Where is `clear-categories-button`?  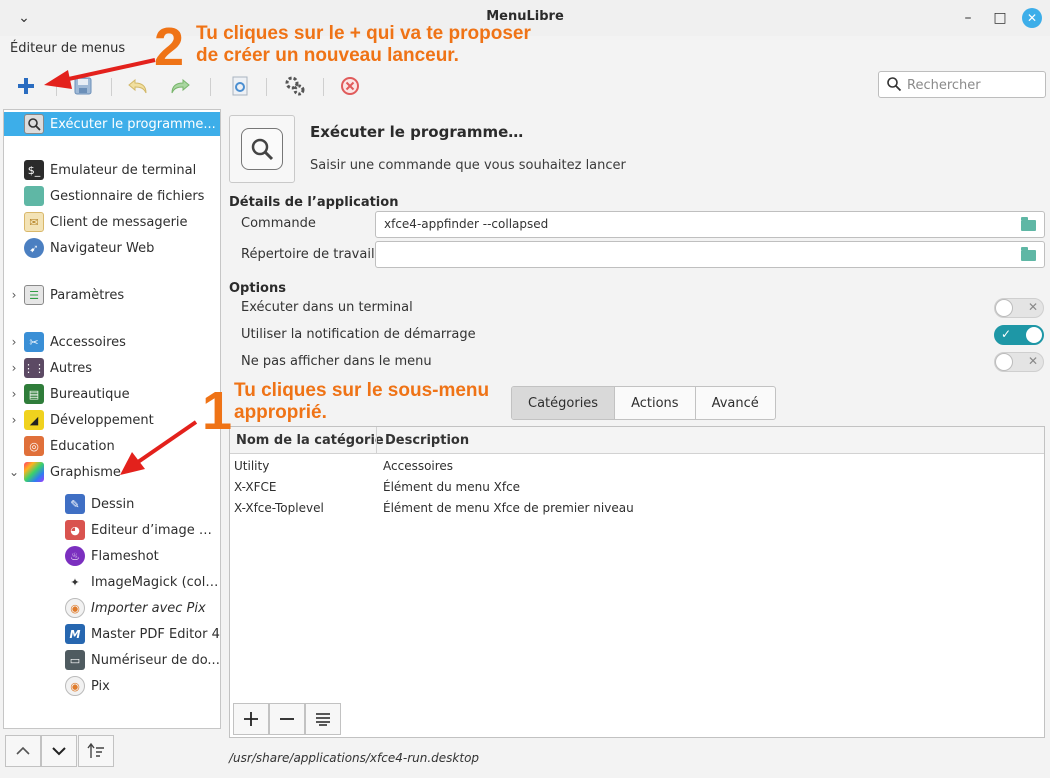 clear-categories-button is located at coordinates (323, 719).